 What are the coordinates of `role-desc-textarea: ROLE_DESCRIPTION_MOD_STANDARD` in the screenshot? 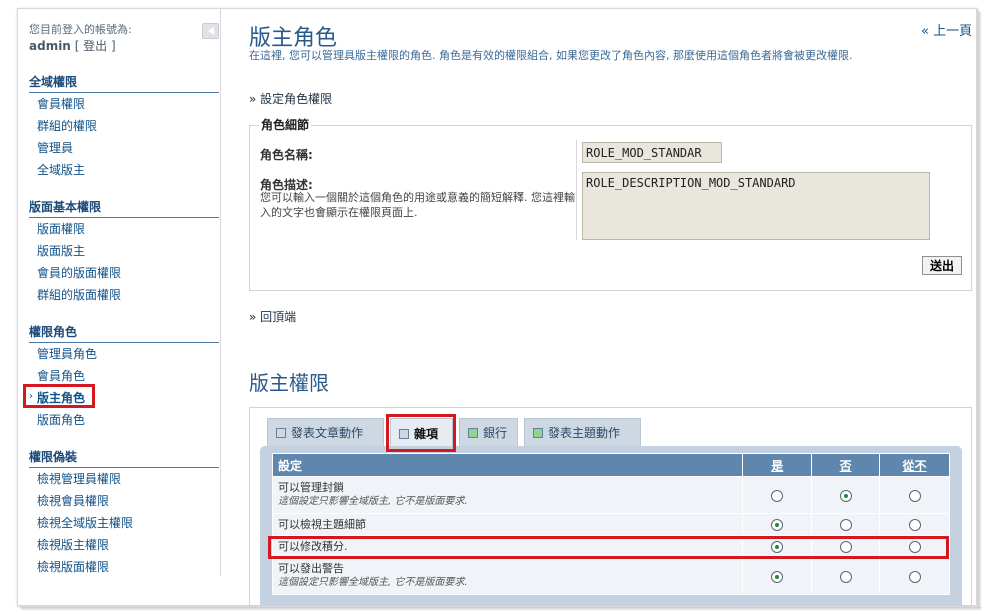 It's located at (756, 206).